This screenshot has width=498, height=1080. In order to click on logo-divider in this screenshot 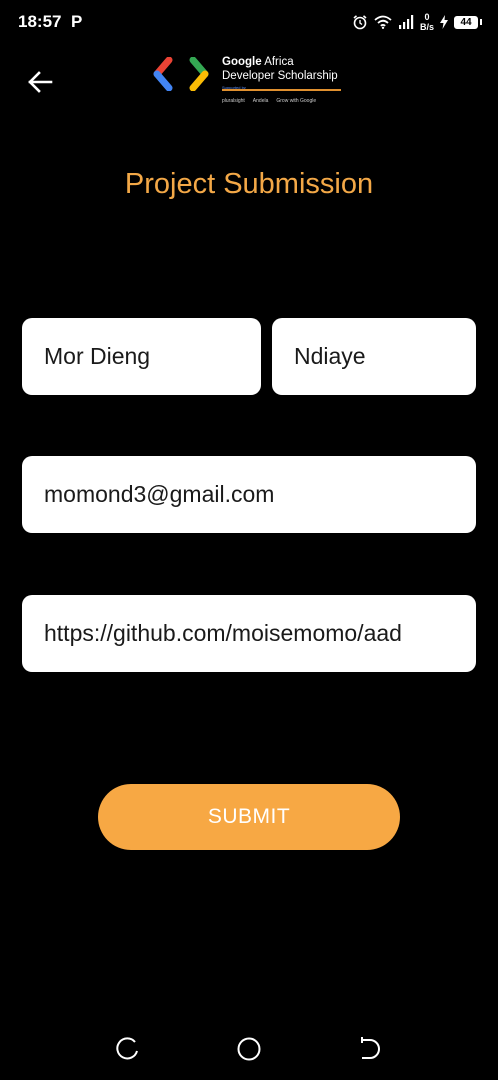, I will do `click(281, 90)`.